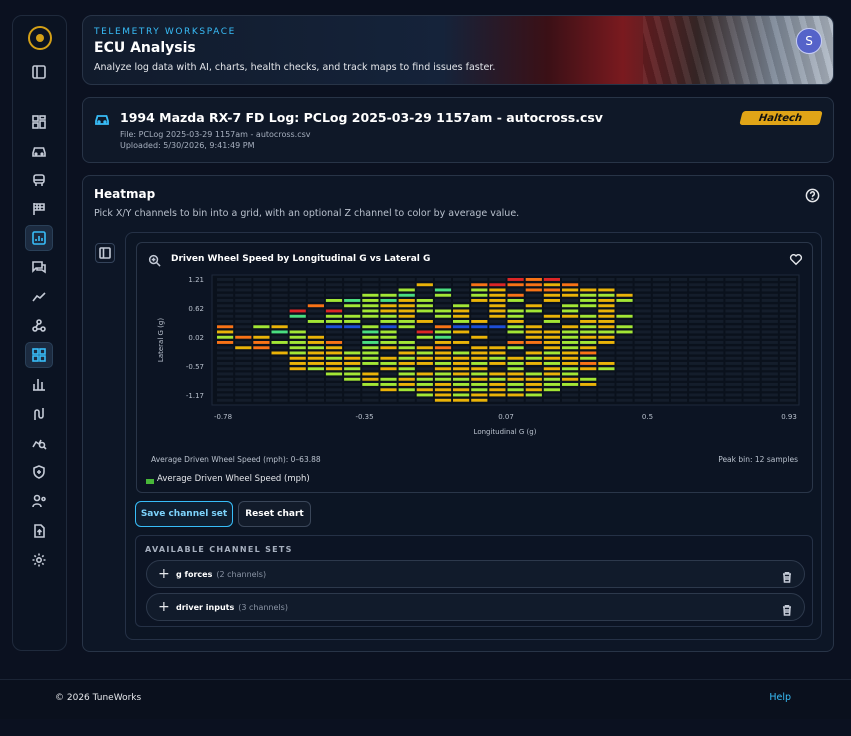 This screenshot has width=851, height=736. I want to click on dashboard-icon, so click(39, 122).